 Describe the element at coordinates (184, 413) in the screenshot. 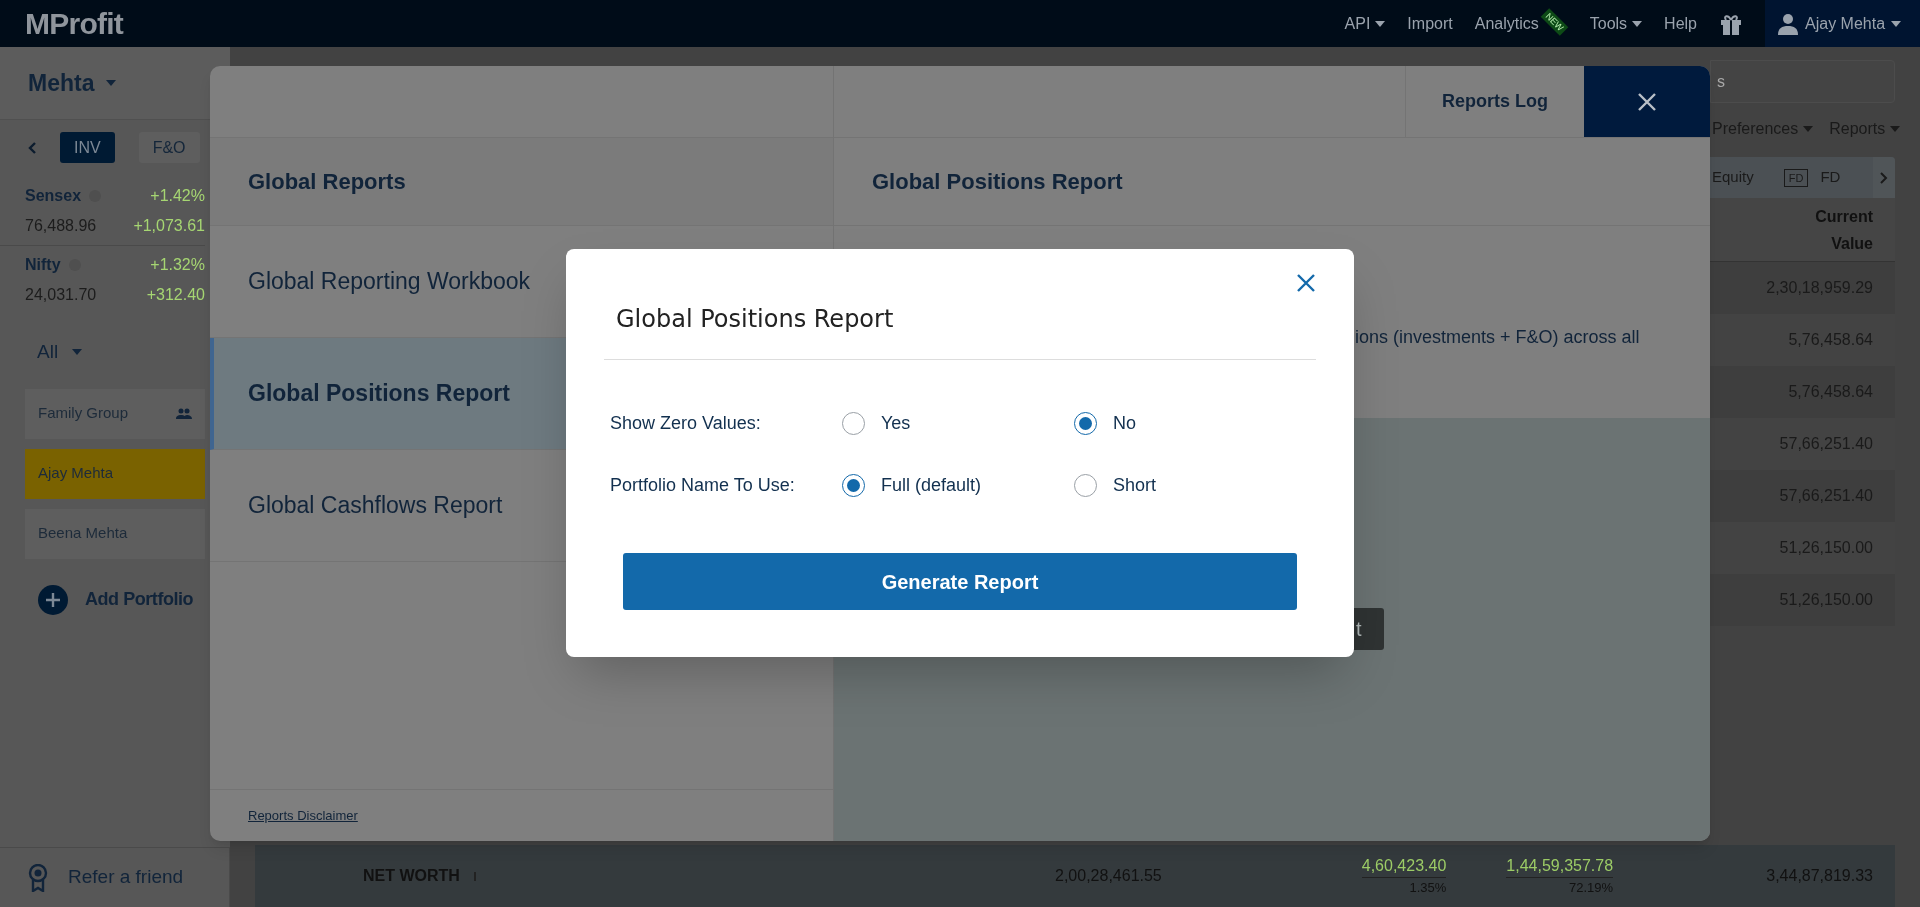

I see `people-icon` at that location.